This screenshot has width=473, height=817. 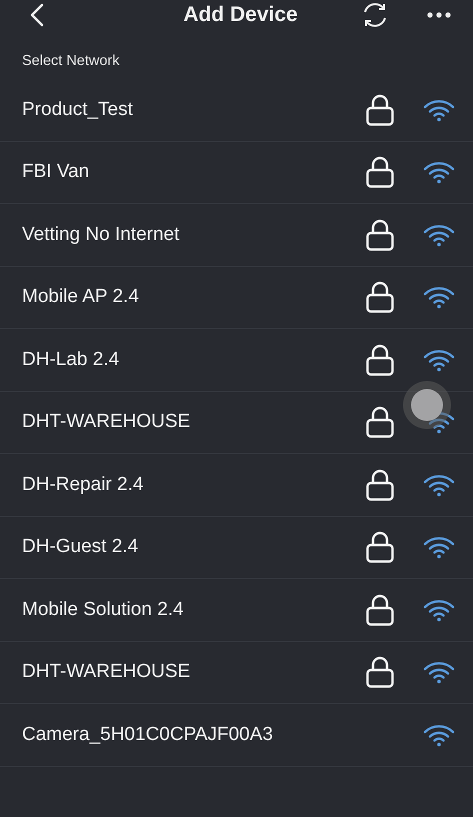 I want to click on network-row: DH-Guest 2.4, so click(x=236, y=547).